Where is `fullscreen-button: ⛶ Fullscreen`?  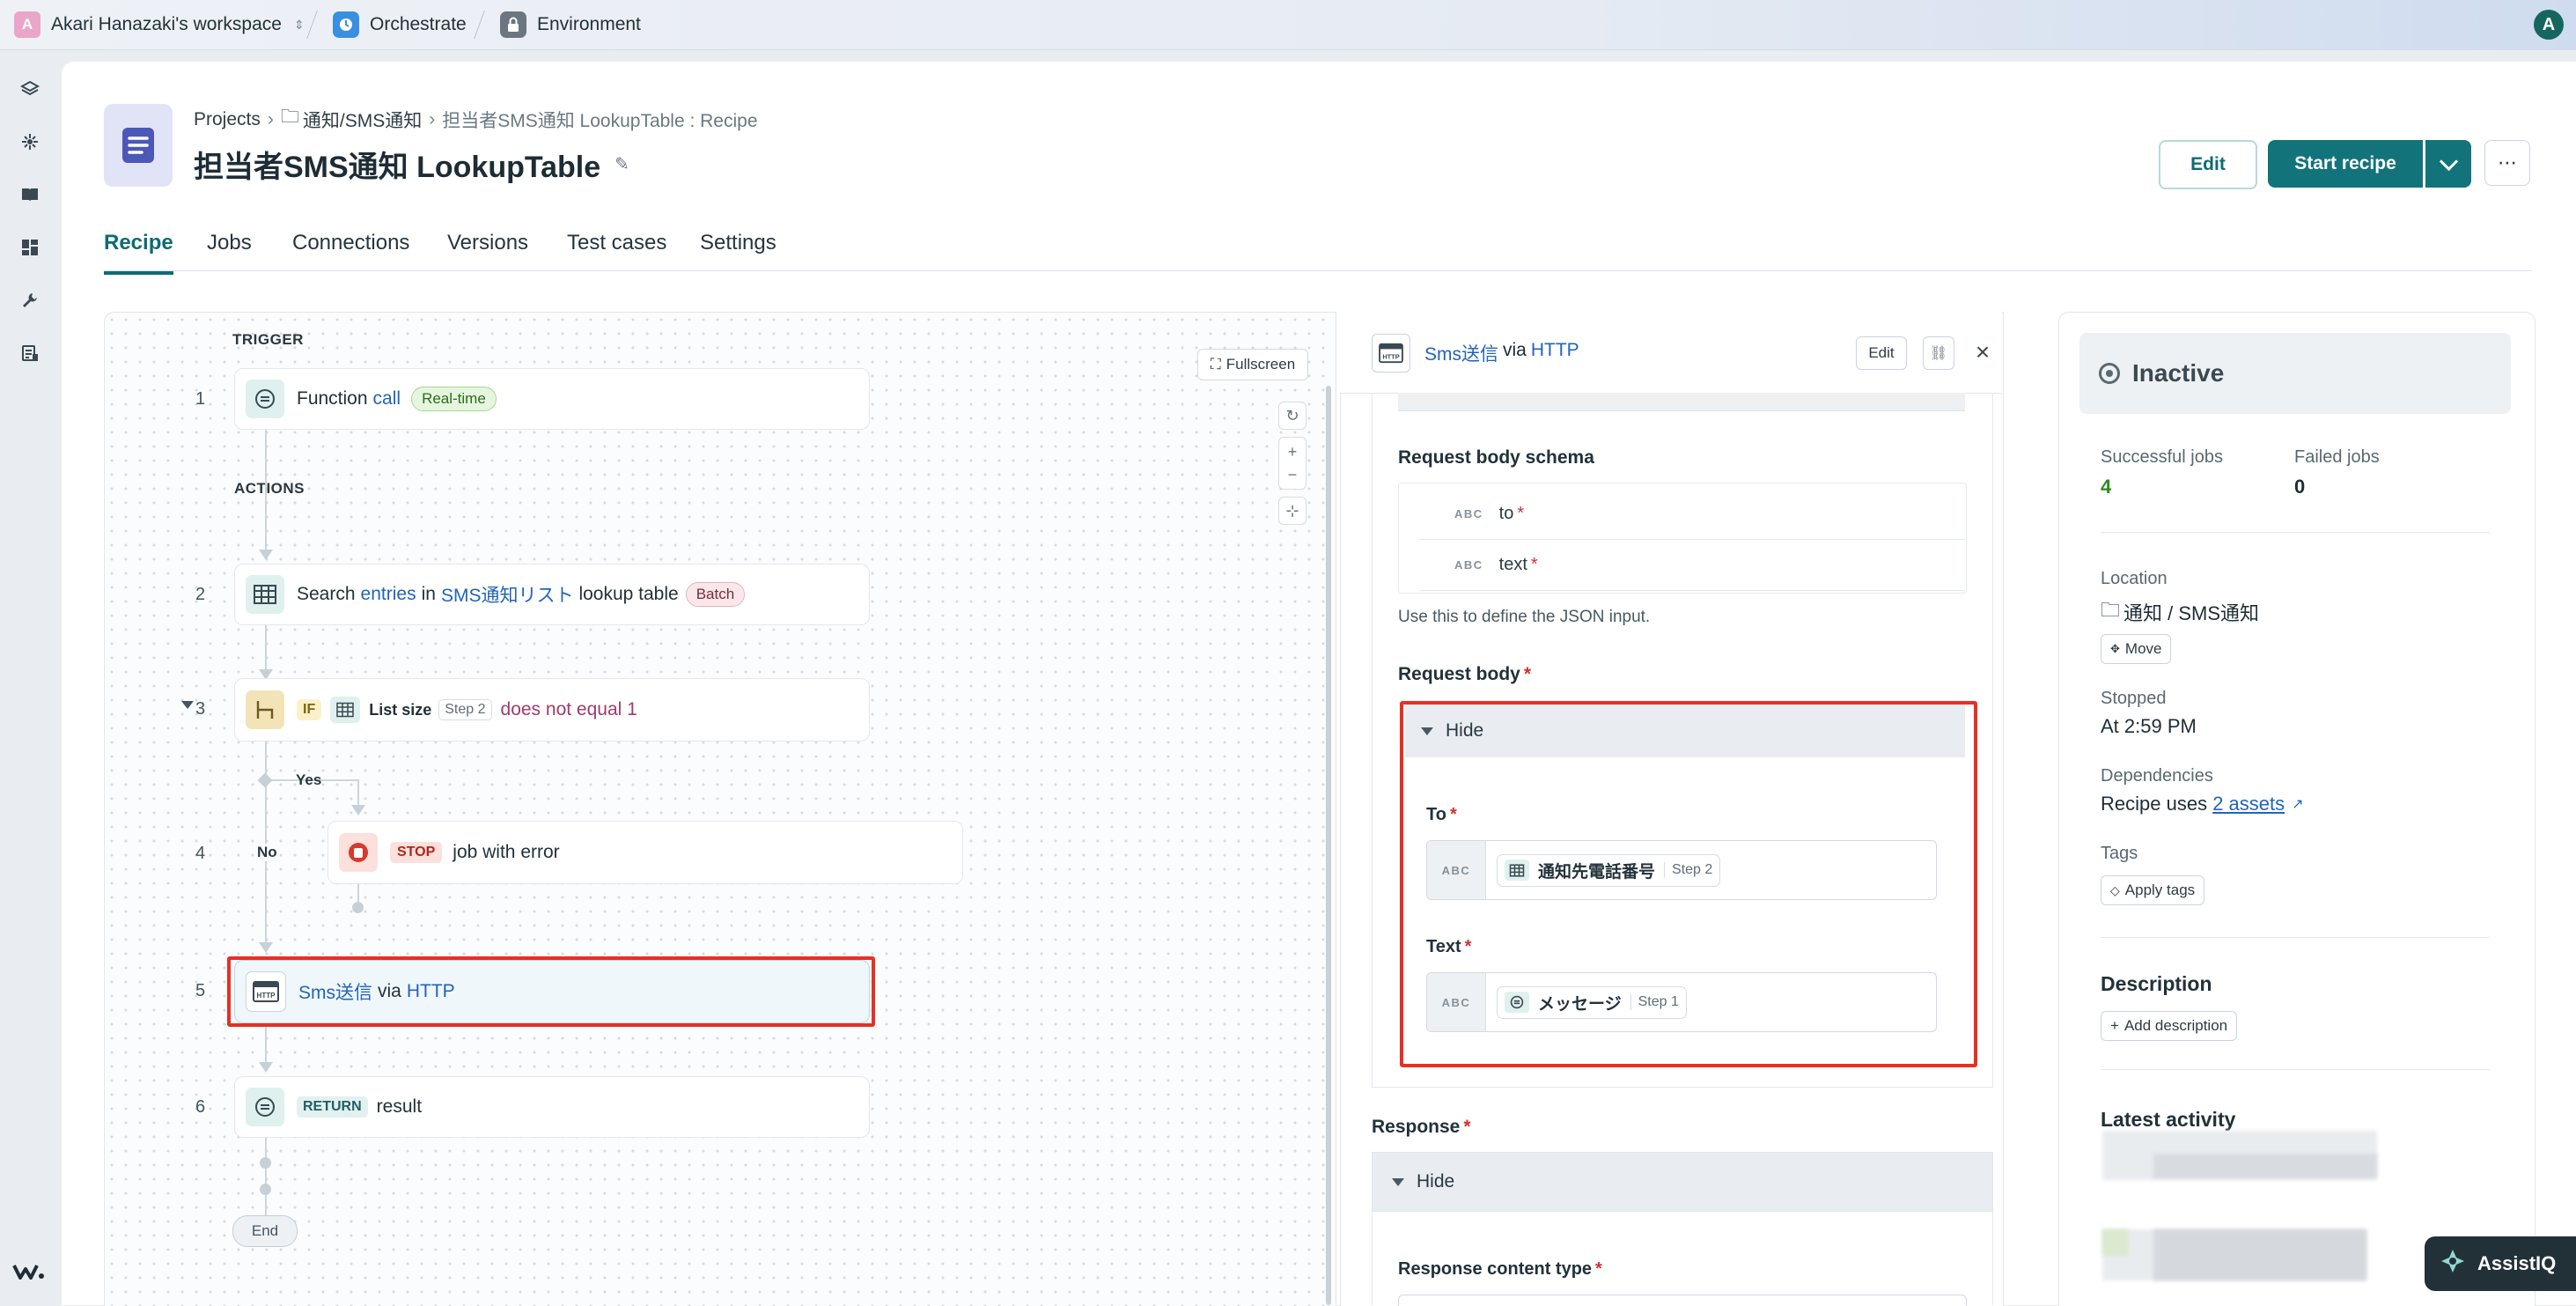 fullscreen-button: ⛶ Fullscreen is located at coordinates (1253, 364).